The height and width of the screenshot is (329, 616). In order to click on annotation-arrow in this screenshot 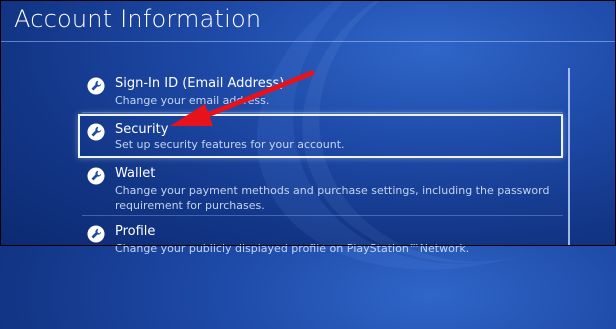, I will do `click(242, 98)`.